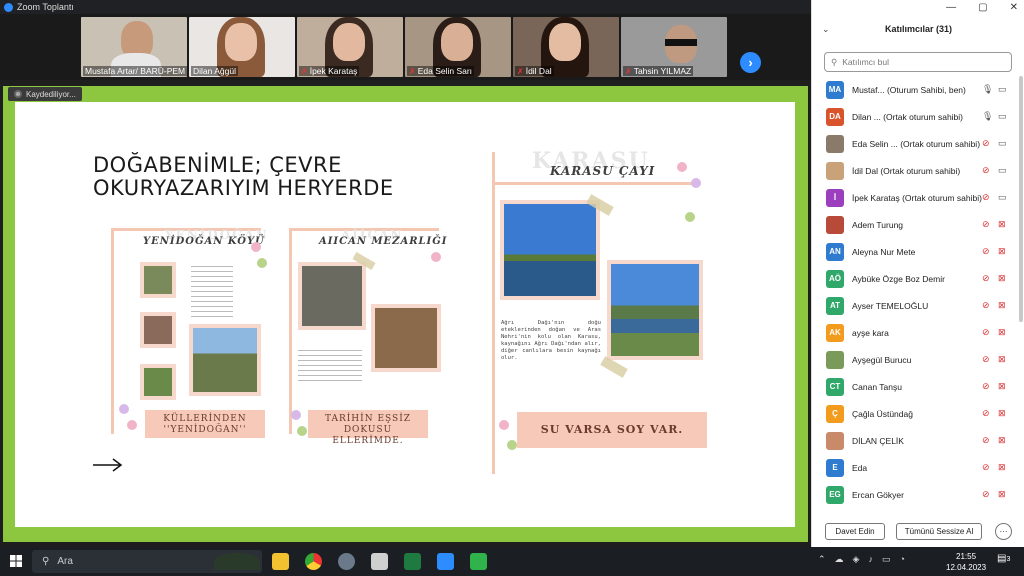 The image size is (1024, 576). I want to click on participant-row: AK ayşe kara ⊘ ⊠, so click(914, 332).